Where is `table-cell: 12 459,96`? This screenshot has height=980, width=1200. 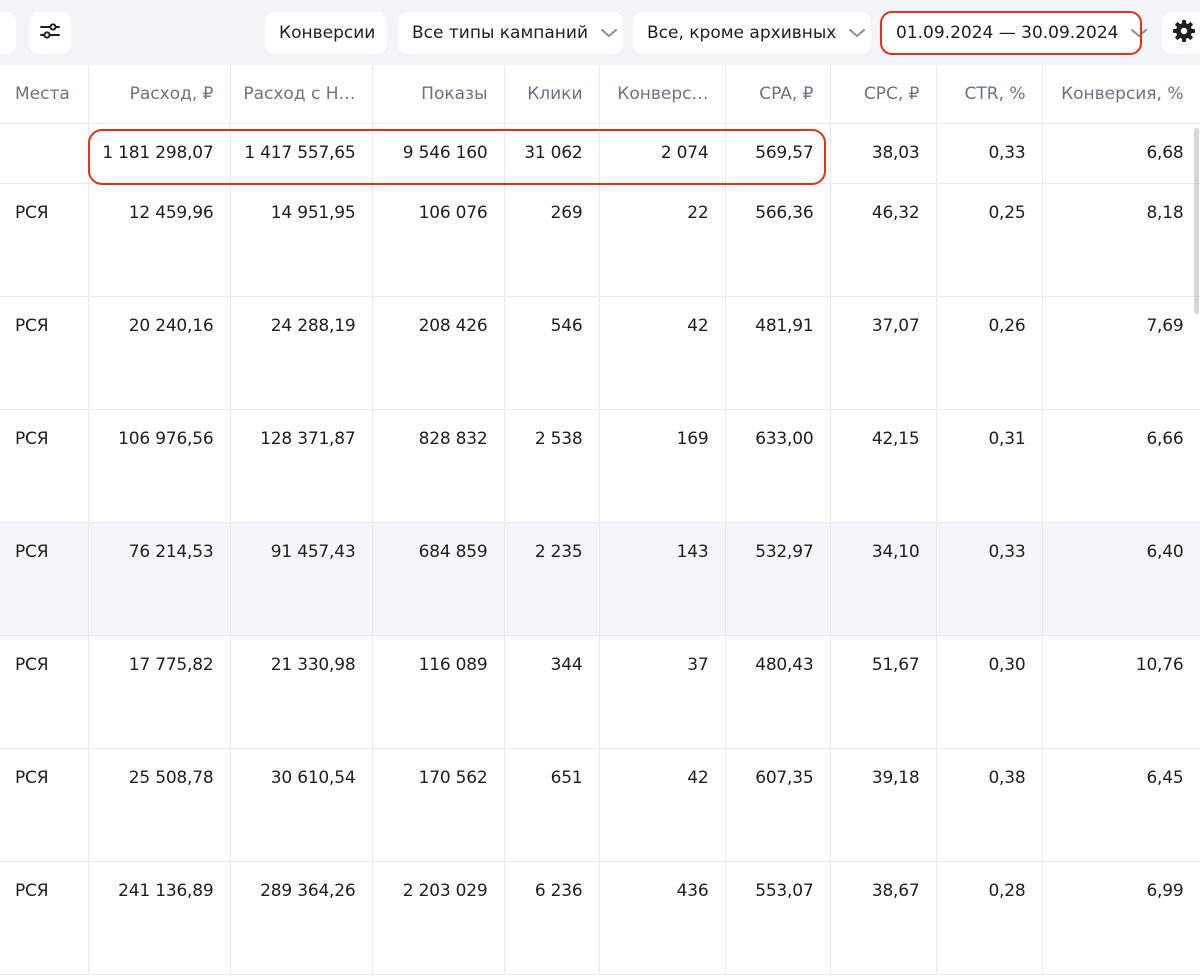 table-cell: 12 459,96 is located at coordinates (159, 240).